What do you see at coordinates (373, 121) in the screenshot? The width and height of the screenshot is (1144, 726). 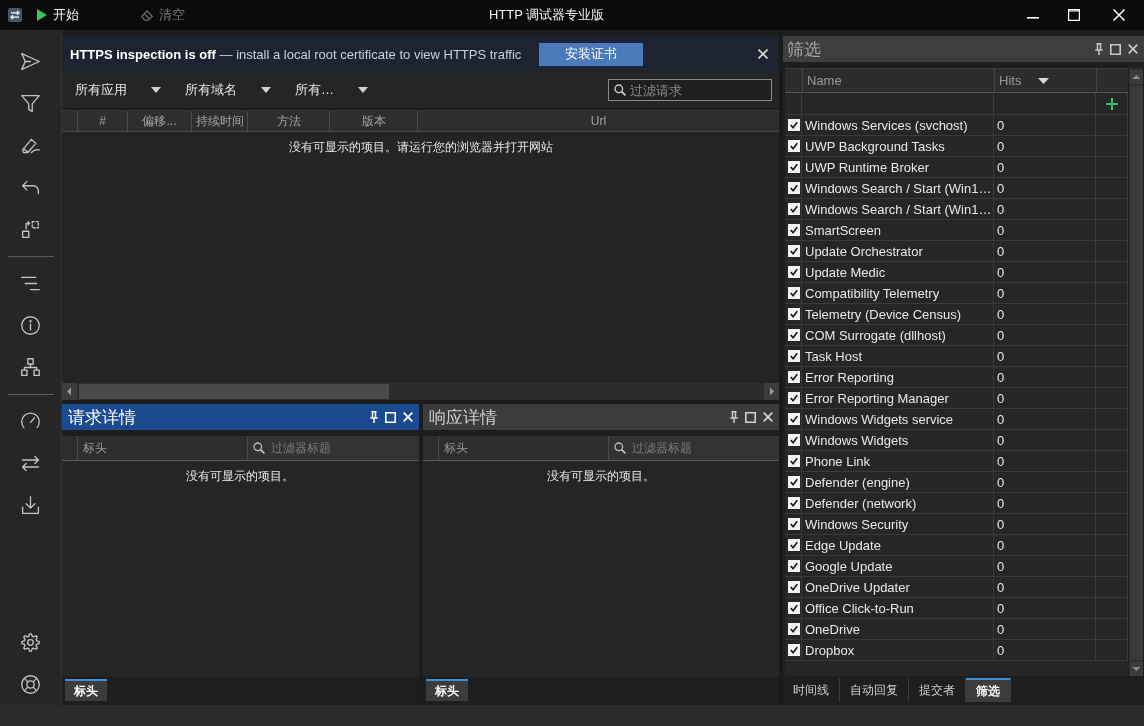 I see `column-header: 版本` at bounding box center [373, 121].